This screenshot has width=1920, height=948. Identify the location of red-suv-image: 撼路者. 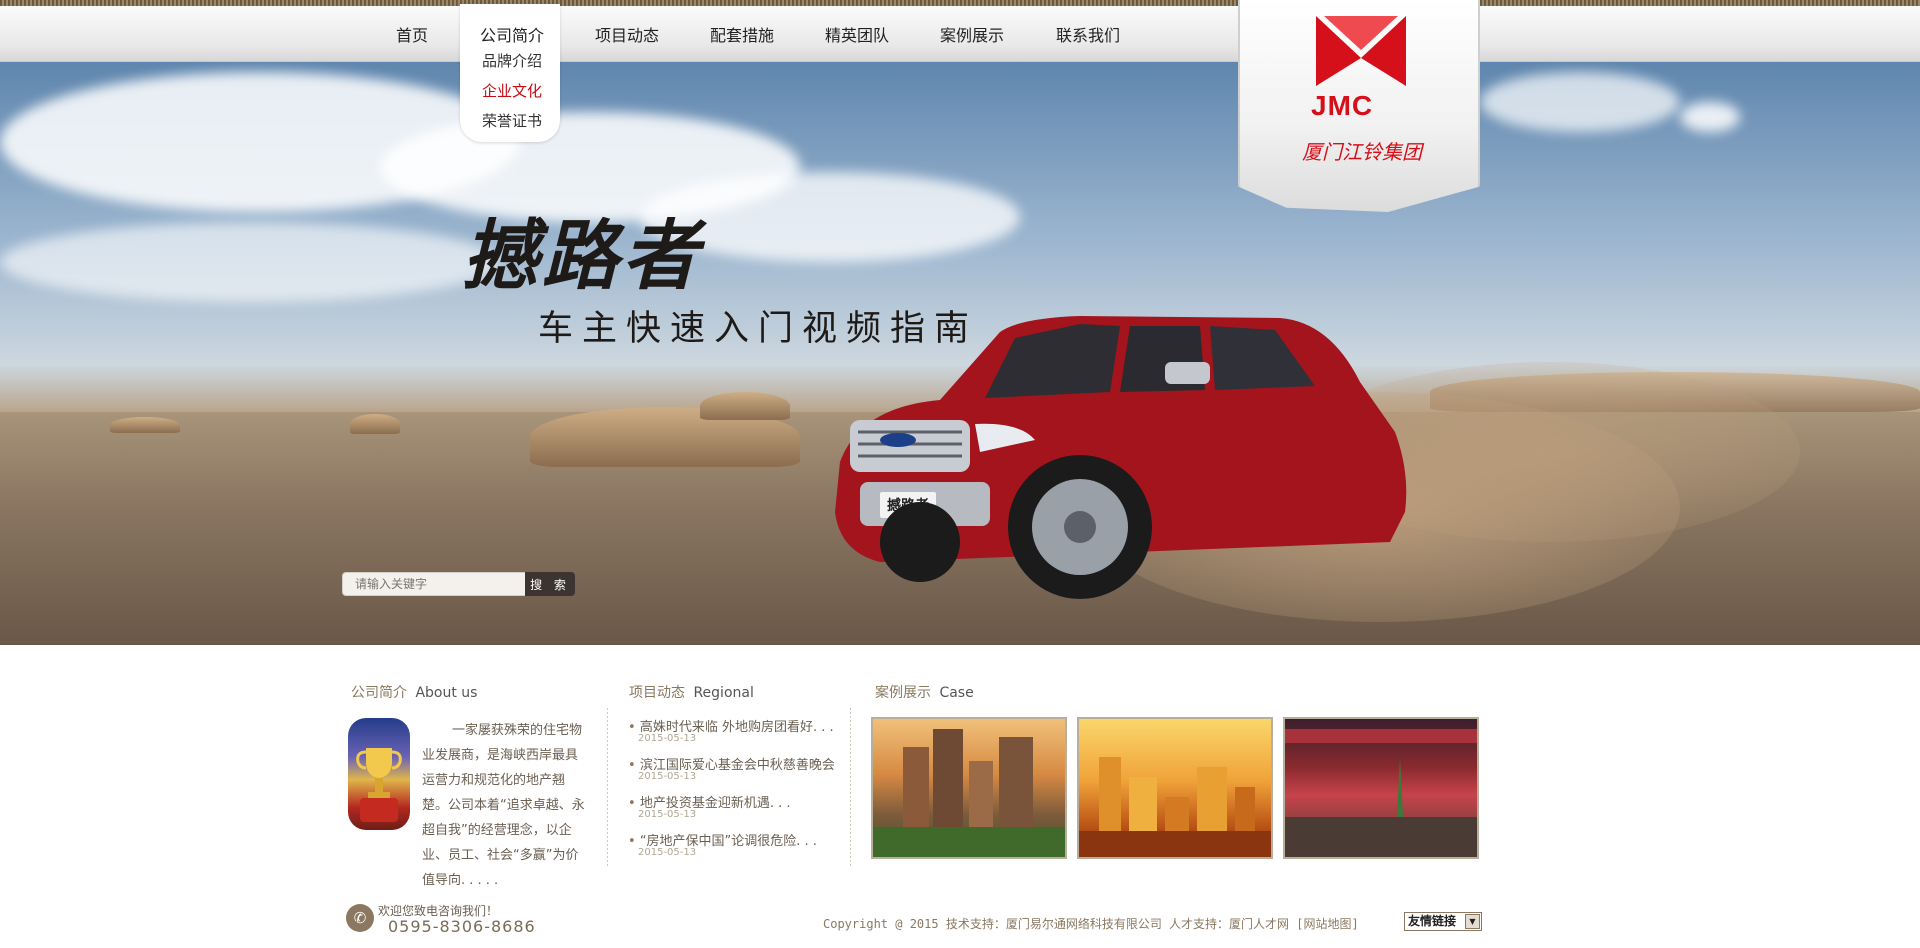
(1121, 457).